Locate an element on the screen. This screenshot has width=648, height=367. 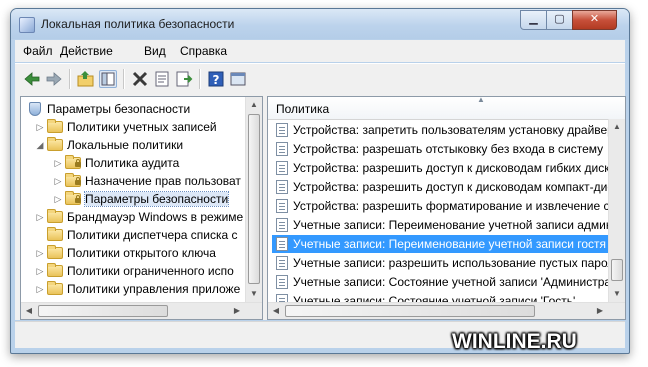
maximize-button: ▢ is located at coordinates (559, 20).